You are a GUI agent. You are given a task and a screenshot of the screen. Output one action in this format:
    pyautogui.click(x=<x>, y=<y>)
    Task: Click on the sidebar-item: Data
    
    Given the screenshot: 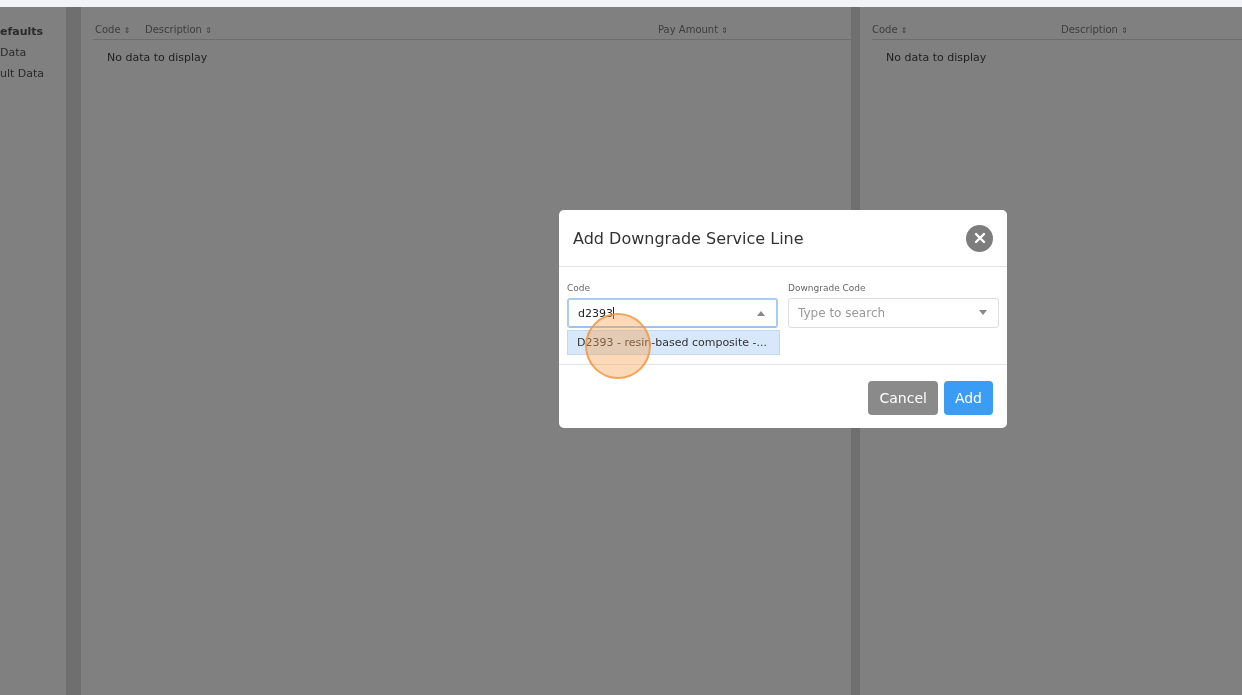 What is the action you would take?
    pyautogui.click(x=33, y=52)
    